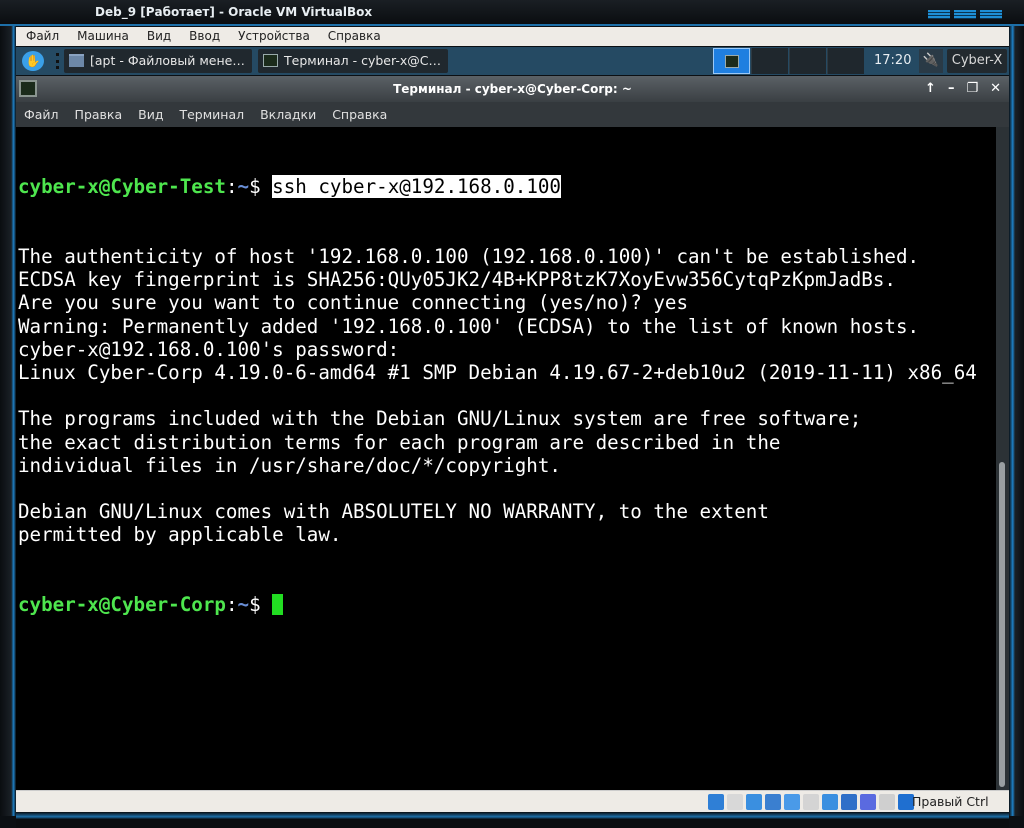  What do you see at coordinates (416, 187) in the screenshot?
I see `command-text: ssh cyber-x@192.168.0.100` at bounding box center [416, 187].